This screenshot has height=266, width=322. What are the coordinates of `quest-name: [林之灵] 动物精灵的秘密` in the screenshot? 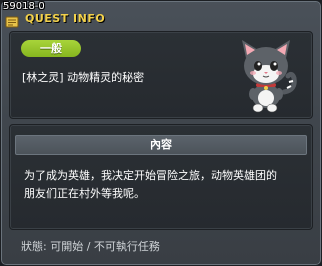 It's located at (83, 77).